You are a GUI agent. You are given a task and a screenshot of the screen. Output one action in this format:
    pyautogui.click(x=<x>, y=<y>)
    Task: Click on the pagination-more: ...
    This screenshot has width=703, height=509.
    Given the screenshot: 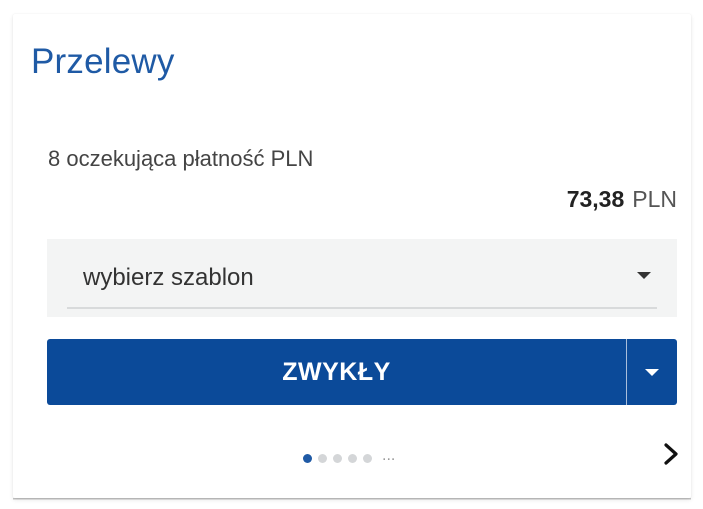 What is the action you would take?
    pyautogui.click(x=389, y=455)
    